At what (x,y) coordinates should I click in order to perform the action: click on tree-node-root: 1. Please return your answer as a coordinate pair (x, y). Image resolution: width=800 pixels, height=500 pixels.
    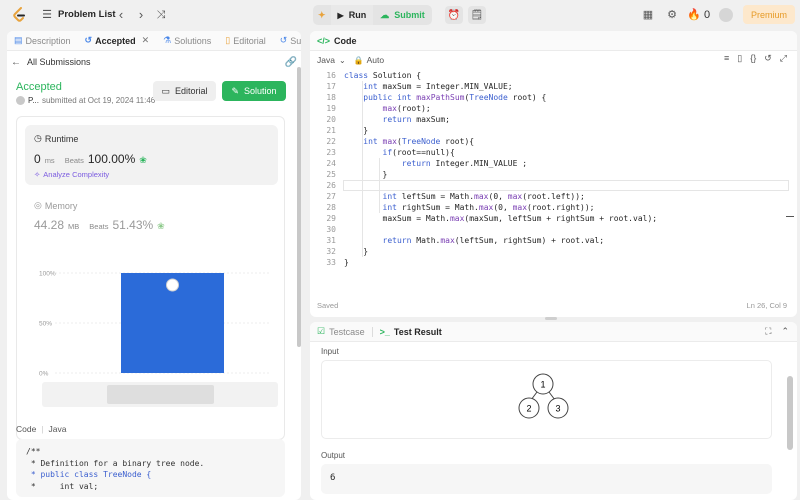
    Looking at the image, I should click on (543, 384).